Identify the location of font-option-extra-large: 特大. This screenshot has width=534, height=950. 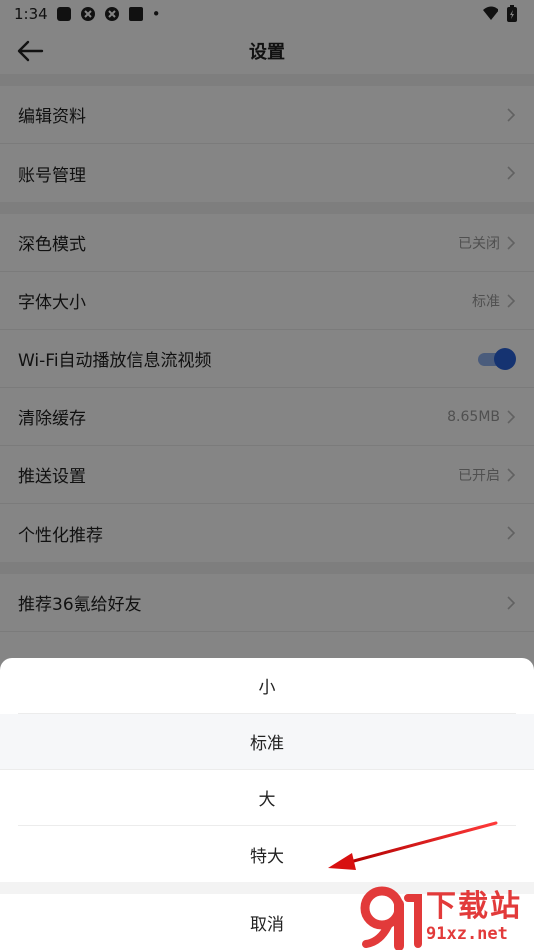
(267, 854).